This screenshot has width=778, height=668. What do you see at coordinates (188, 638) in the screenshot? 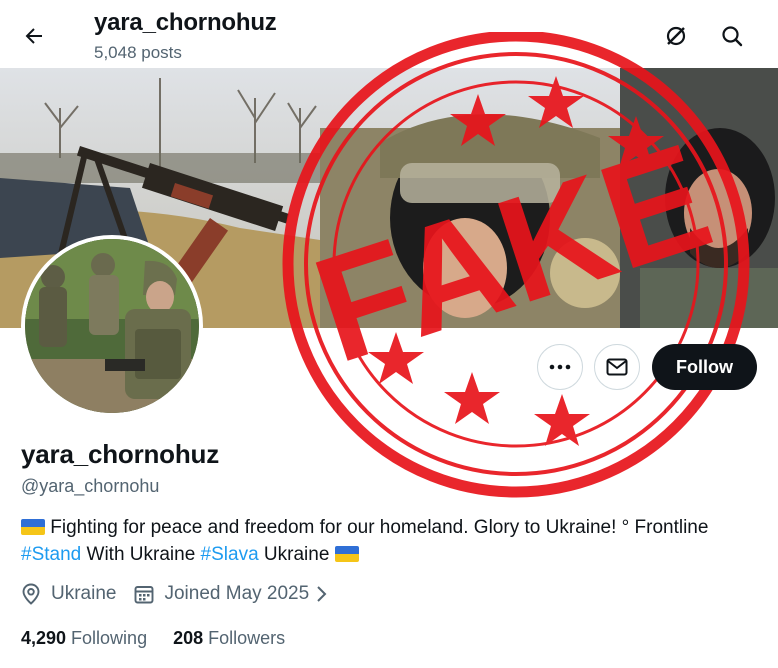
I see `followers-count: 208` at bounding box center [188, 638].